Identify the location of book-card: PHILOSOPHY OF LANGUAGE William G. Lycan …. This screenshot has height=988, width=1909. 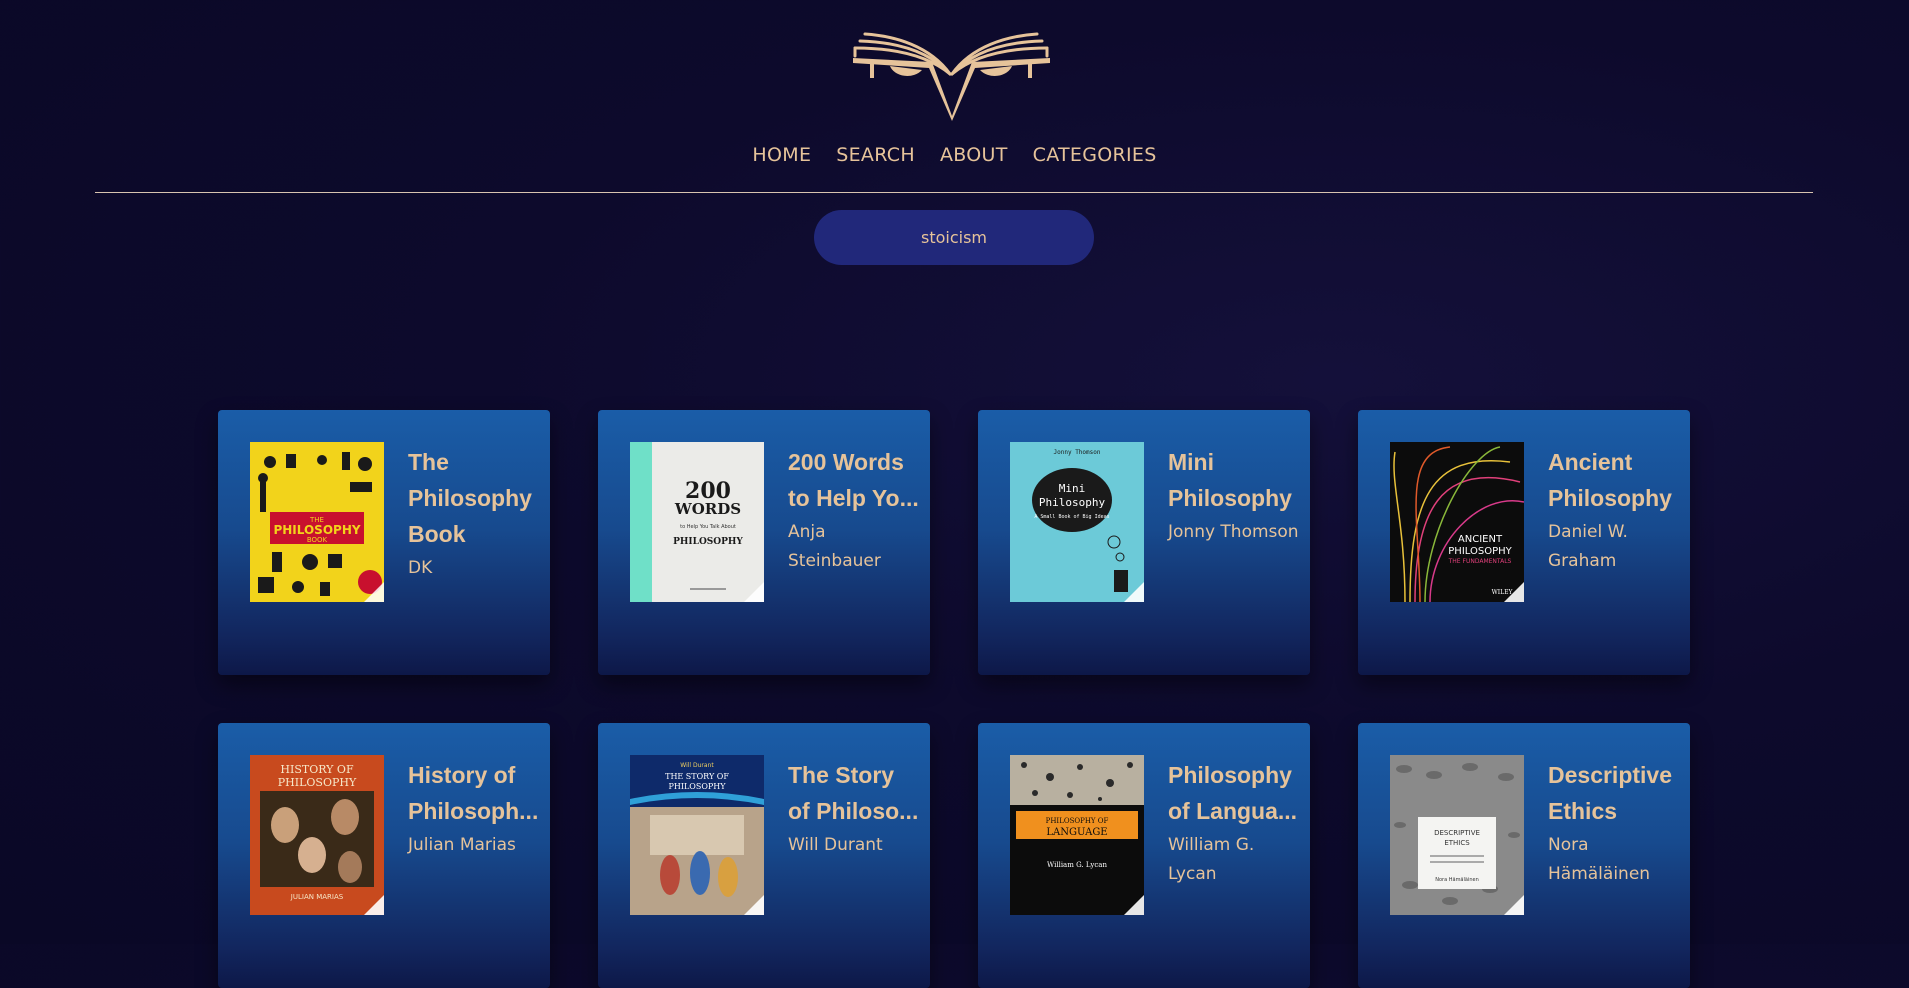
(1144, 855).